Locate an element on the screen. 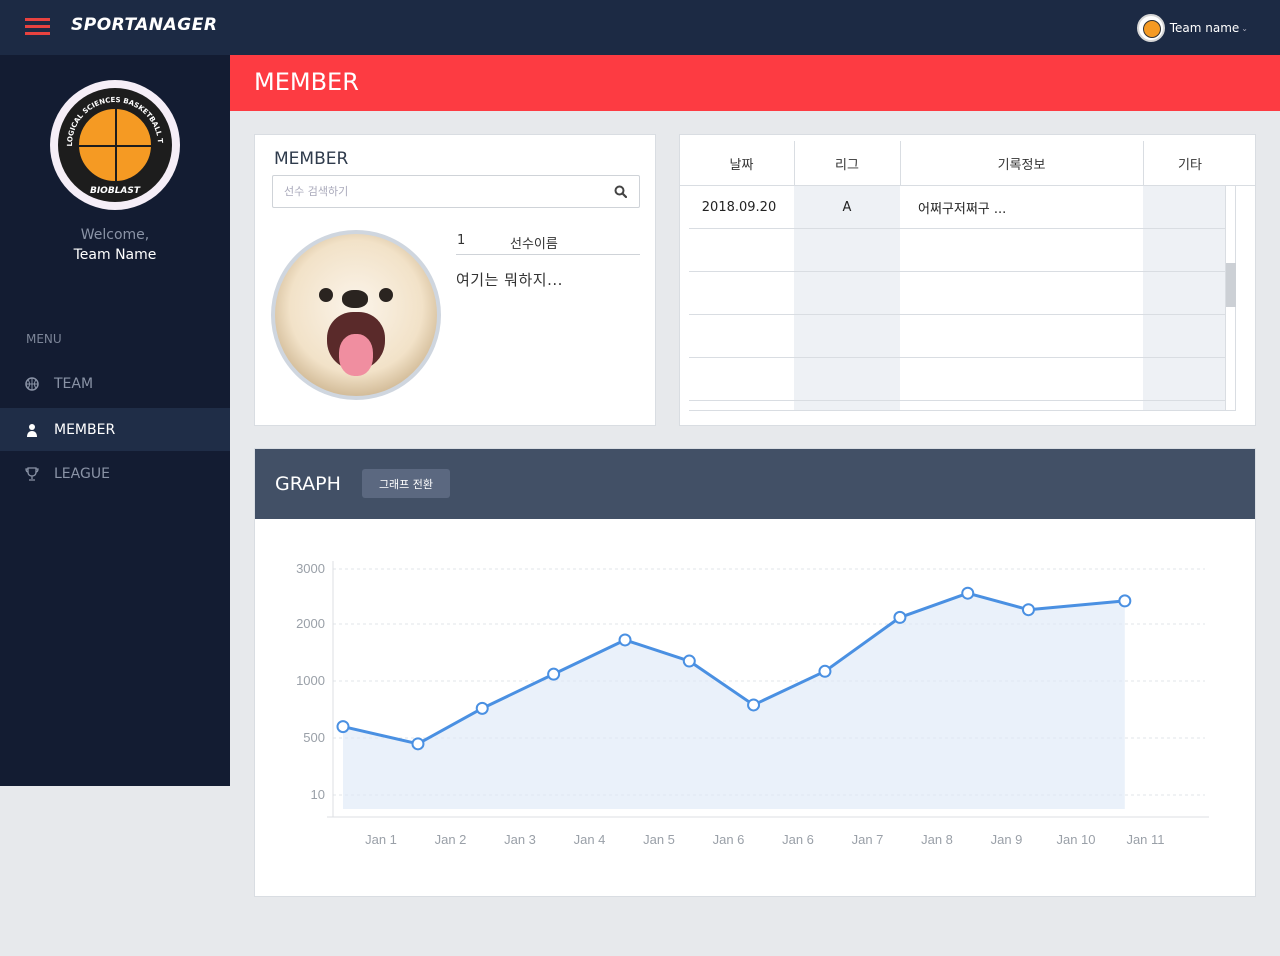 This screenshot has height=956, width=1280. graph-header: GRAPH 그래프 전환 is located at coordinates (755, 484).